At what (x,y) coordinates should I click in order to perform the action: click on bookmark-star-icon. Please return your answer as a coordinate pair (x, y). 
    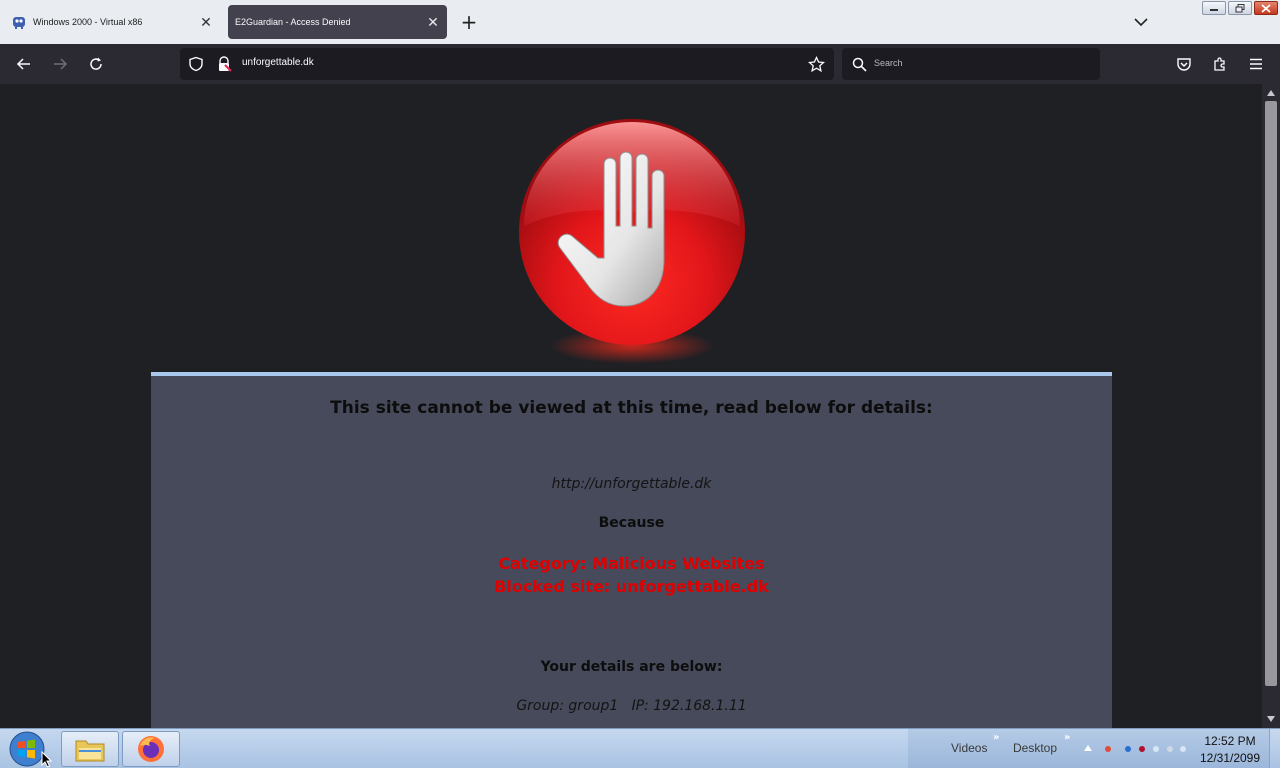
    Looking at the image, I should click on (816, 64).